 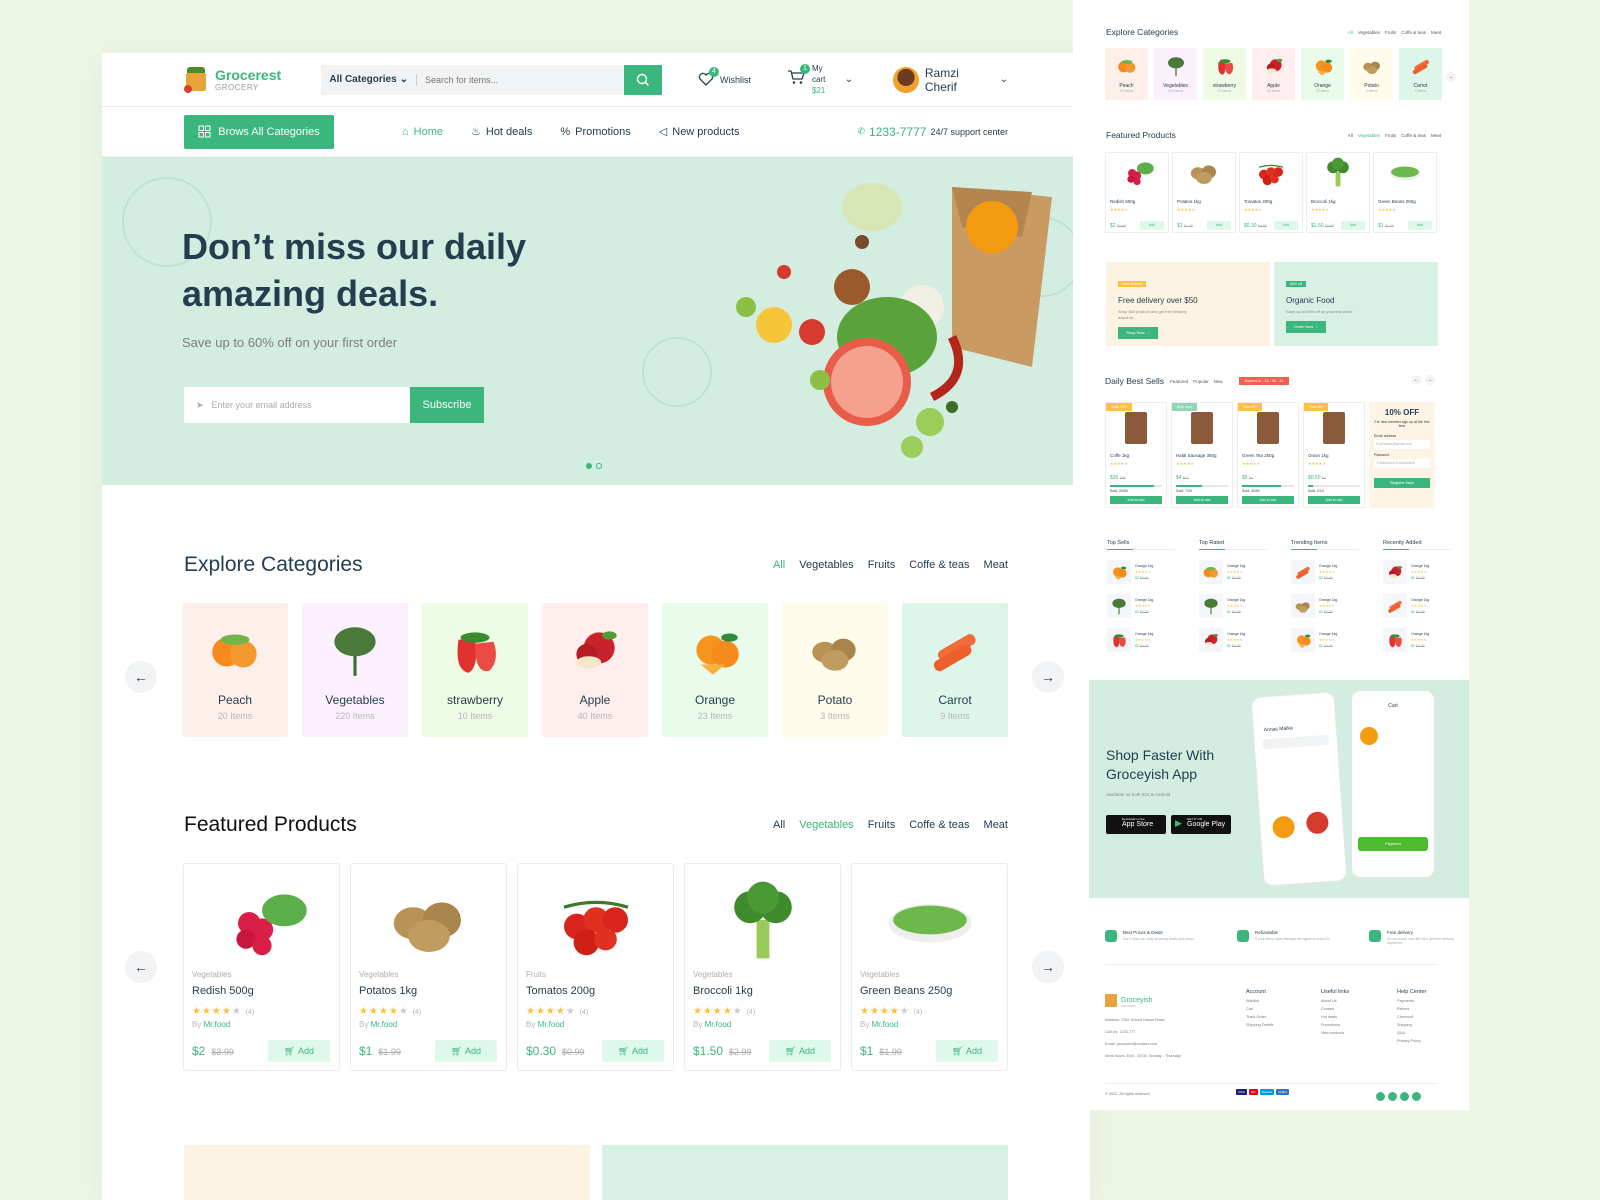 I want to click on nav-new-products: ◁ New products, so click(x=699, y=132).